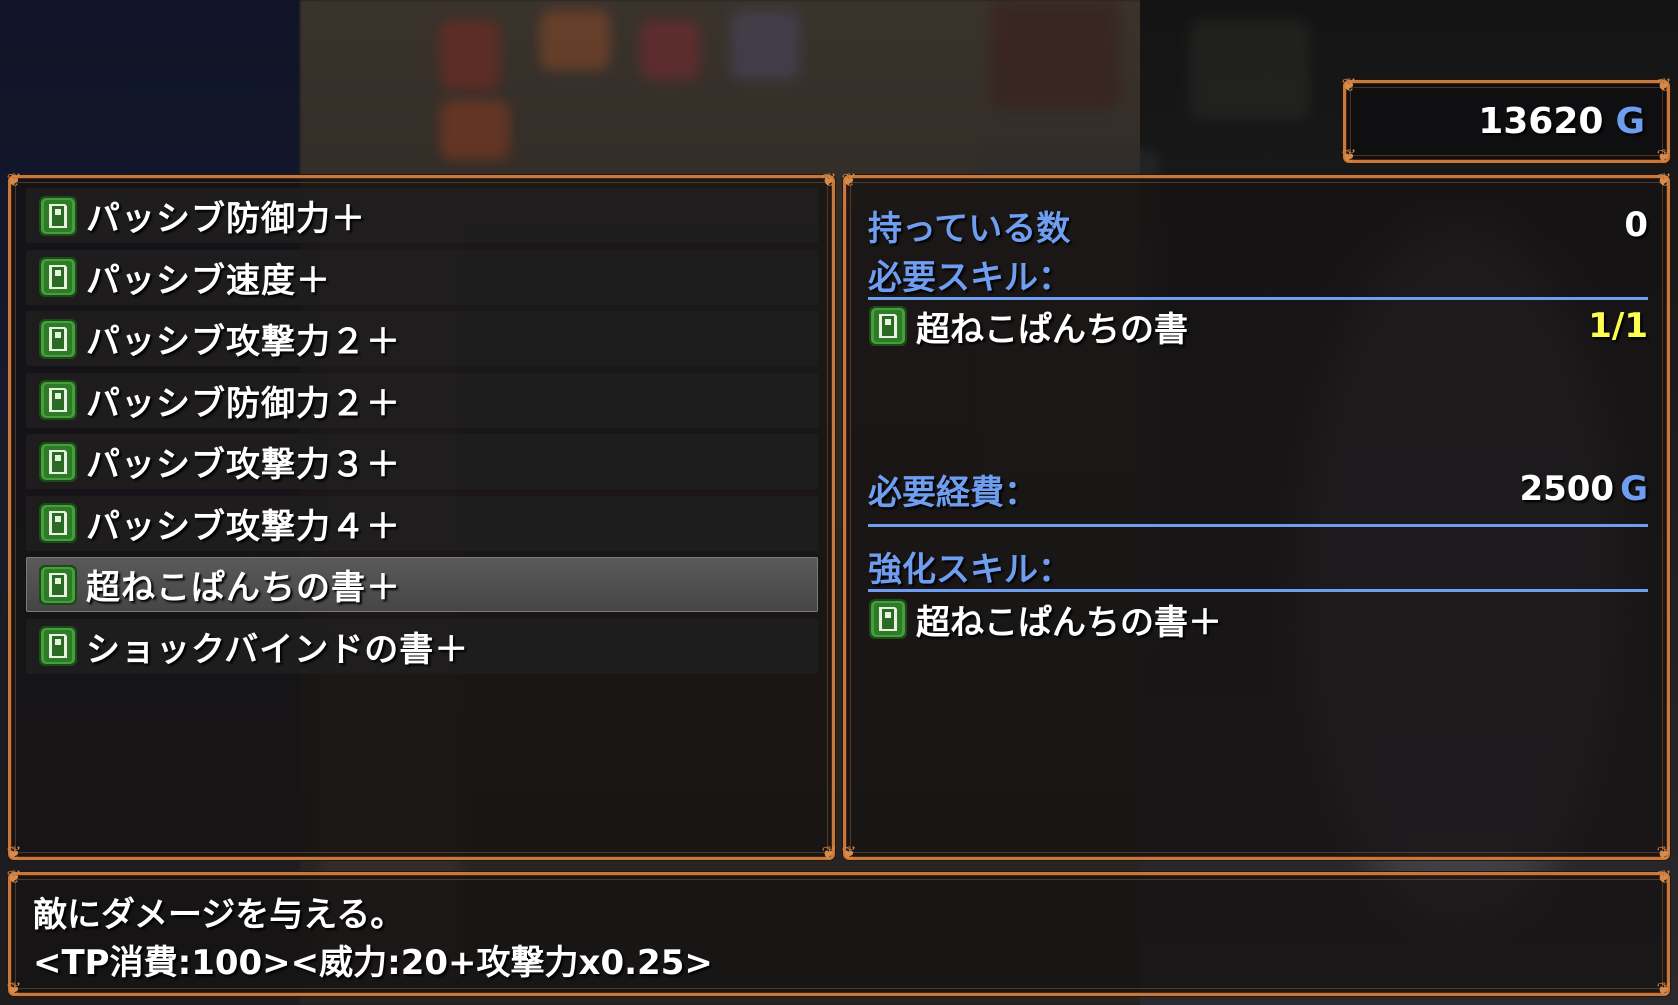 The height and width of the screenshot is (1005, 1678). What do you see at coordinates (422, 461) in the screenshot?
I see `skill-list-item: パッシブ攻撃力３＋` at bounding box center [422, 461].